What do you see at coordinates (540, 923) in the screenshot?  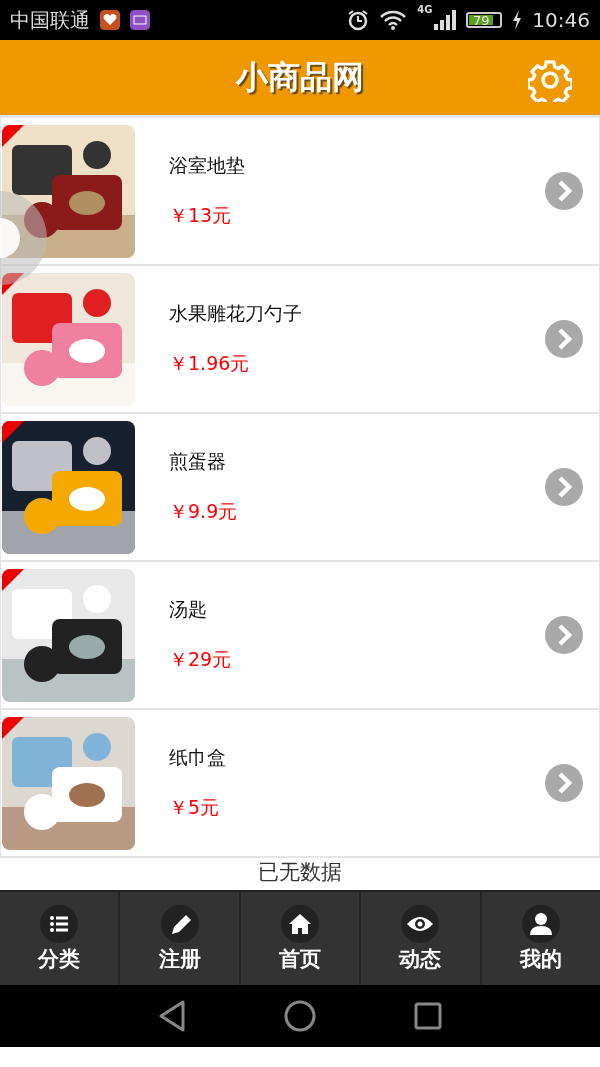 I see `user-icon` at bounding box center [540, 923].